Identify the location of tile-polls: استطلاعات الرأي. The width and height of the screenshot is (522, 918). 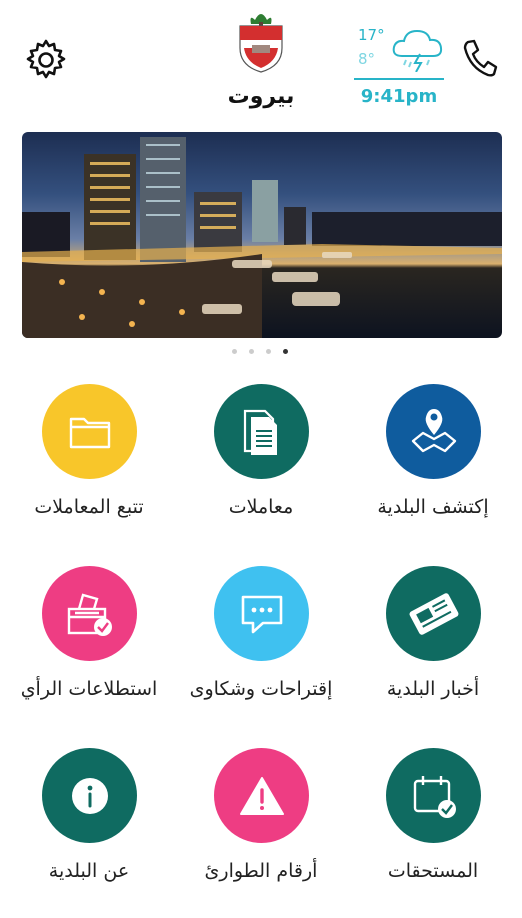
(89, 651).